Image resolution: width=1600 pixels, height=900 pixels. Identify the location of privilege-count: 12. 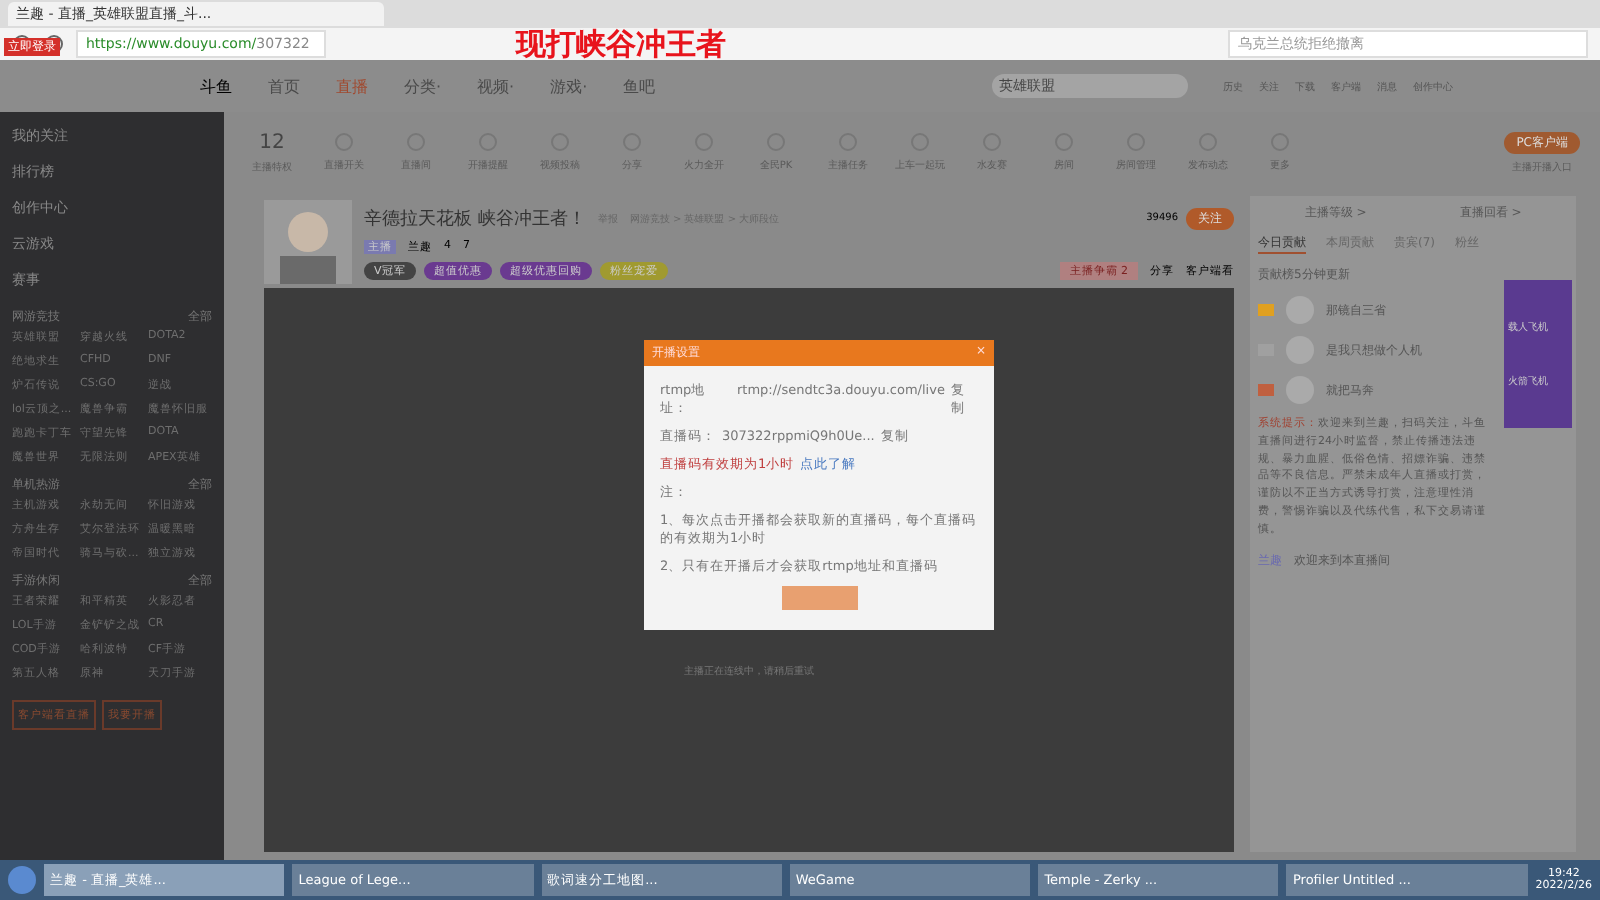
(272, 142).